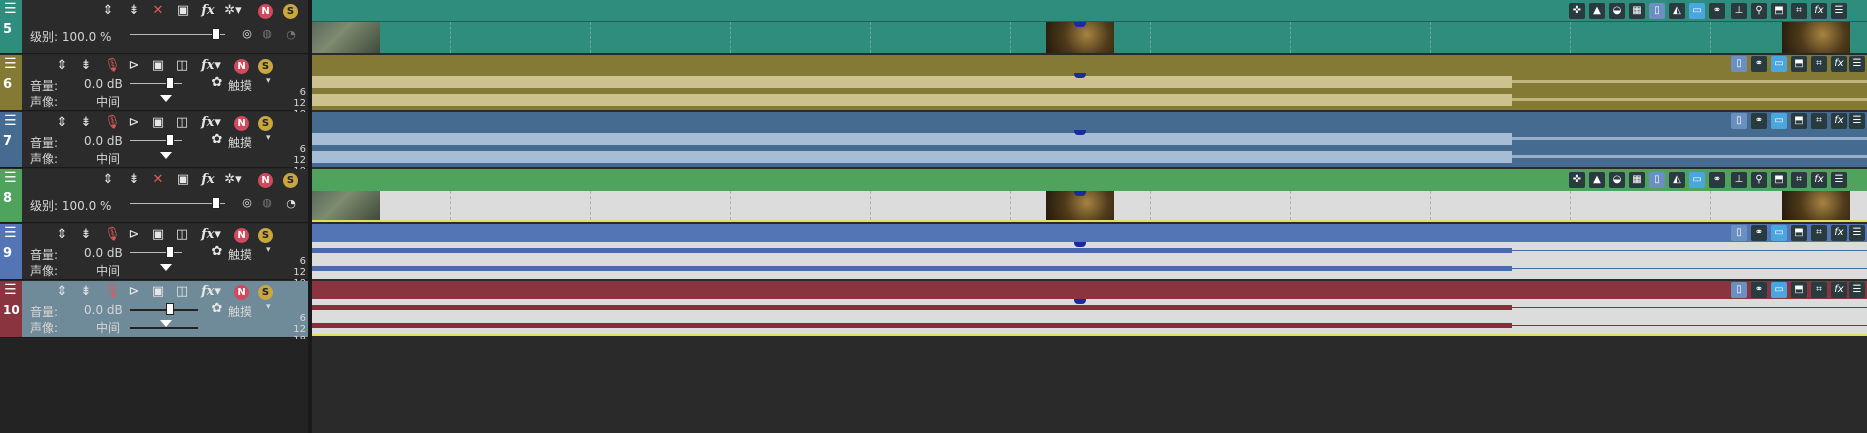  I want to click on chroma-icon: ▯, so click(1657, 180).